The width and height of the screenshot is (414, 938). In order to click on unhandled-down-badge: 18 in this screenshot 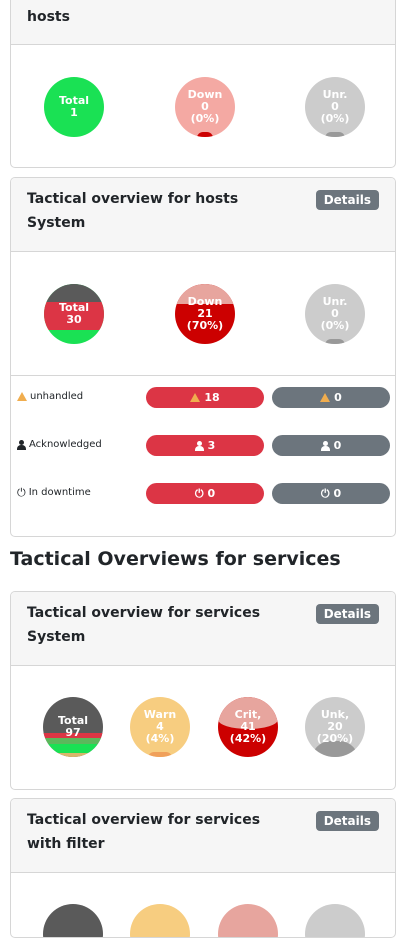, I will do `click(205, 397)`.